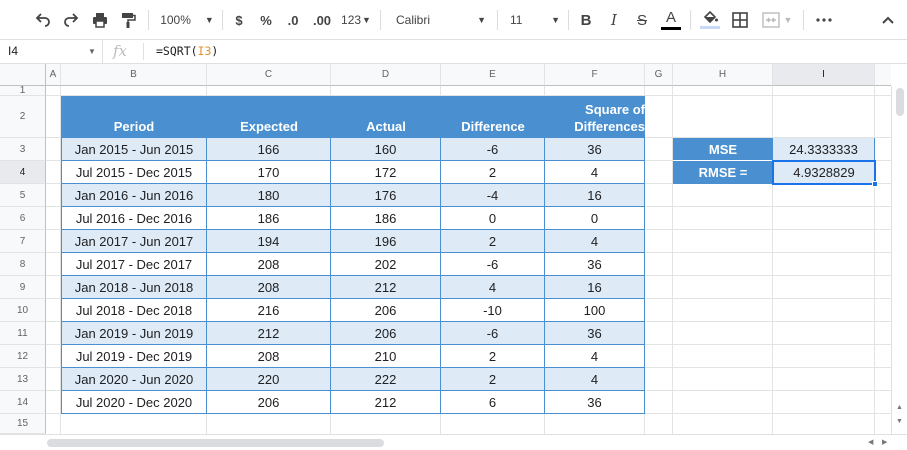 The width and height of the screenshot is (907, 450). Describe the element at coordinates (23, 379) in the screenshot. I see `row-header-13: 13` at that location.